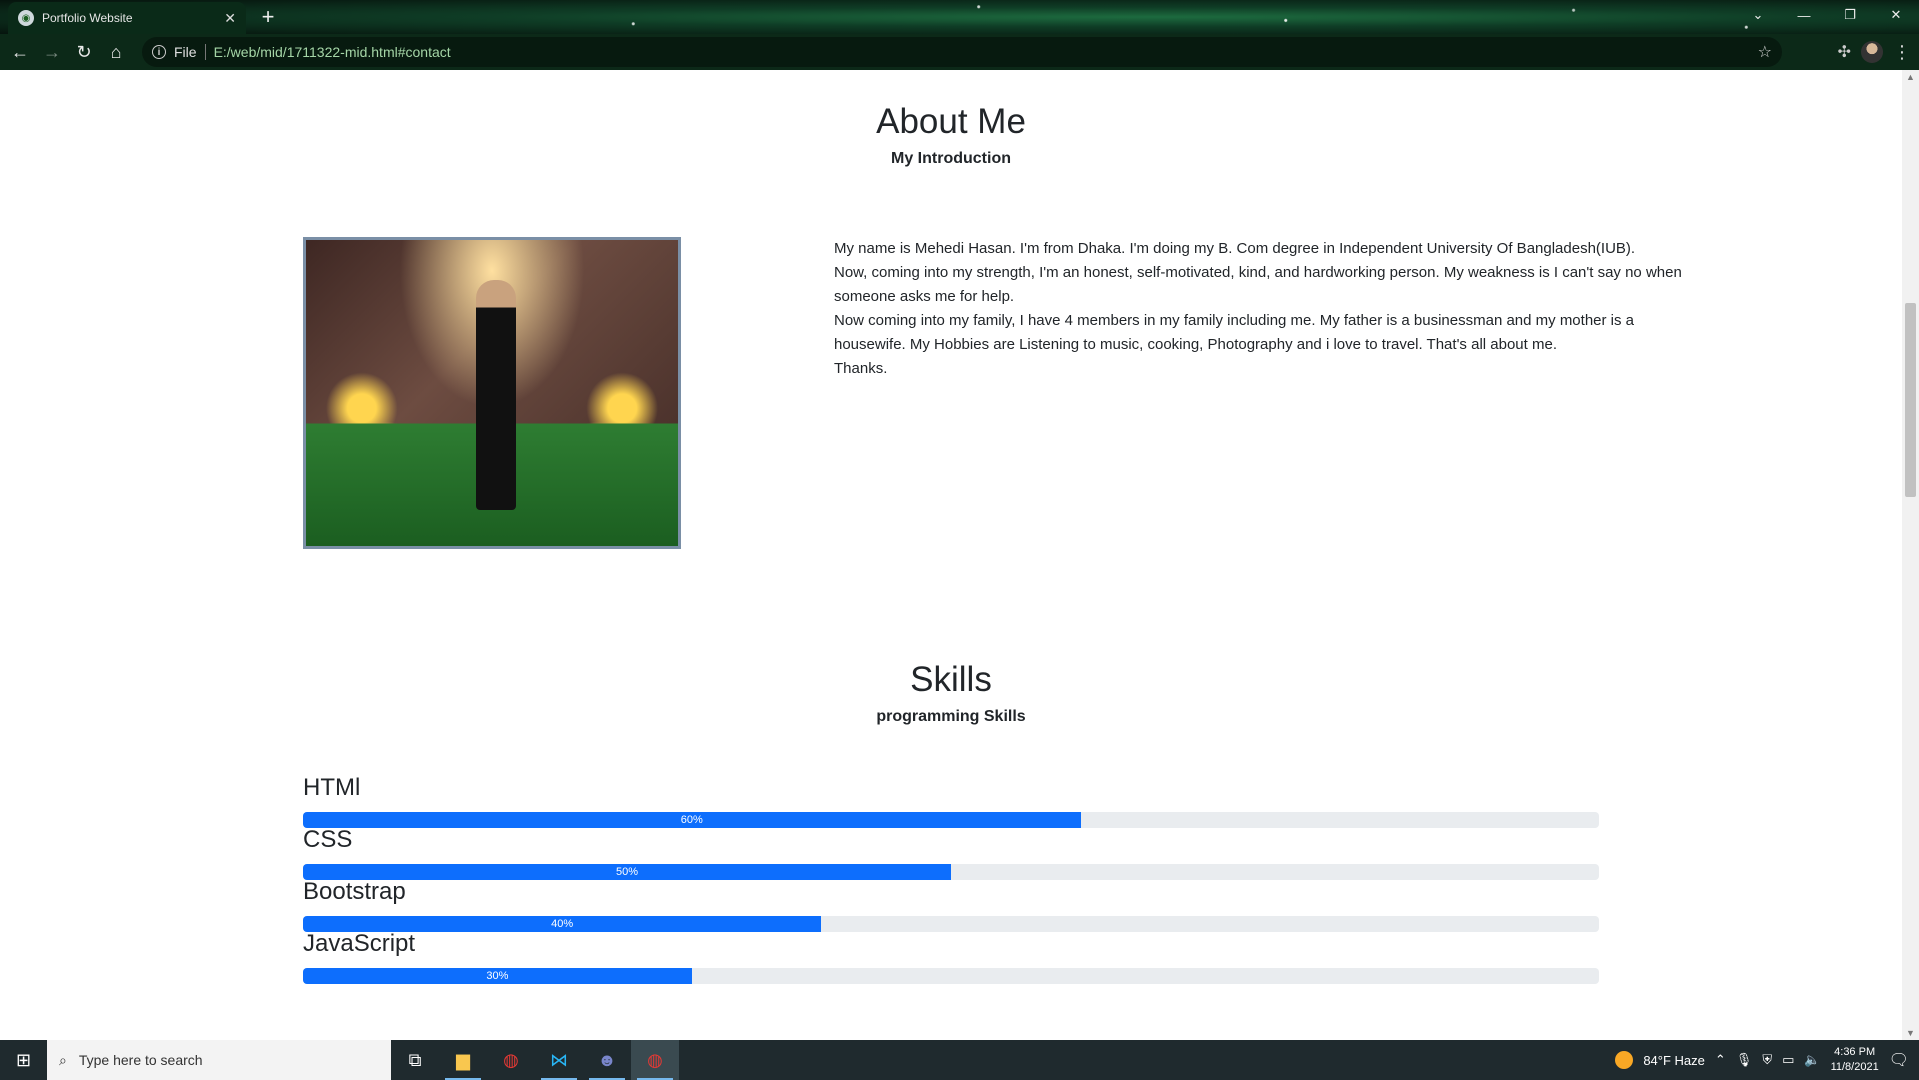 The image size is (1919, 1080). What do you see at coordinates (463, 1060) in the screenshot?
I see `file-explorer-icon: ▆` at bounding box center [463, 1060].